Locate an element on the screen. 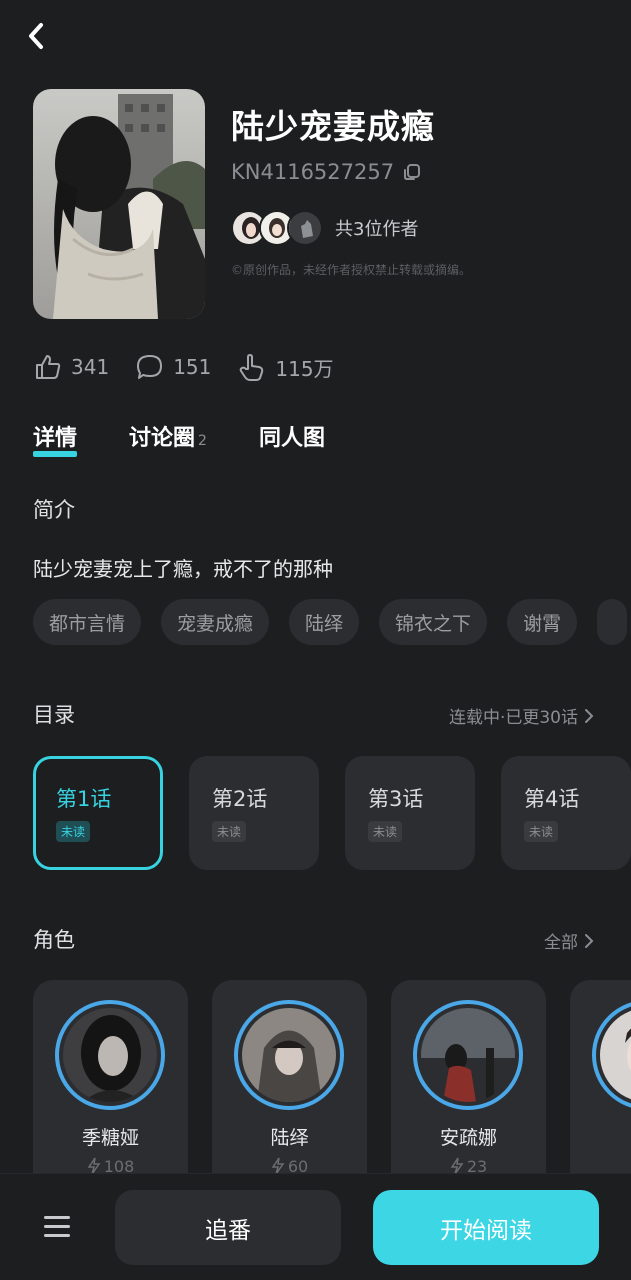  tab-discussion: 讨论圈 2 is located at coordinates (168, 436).